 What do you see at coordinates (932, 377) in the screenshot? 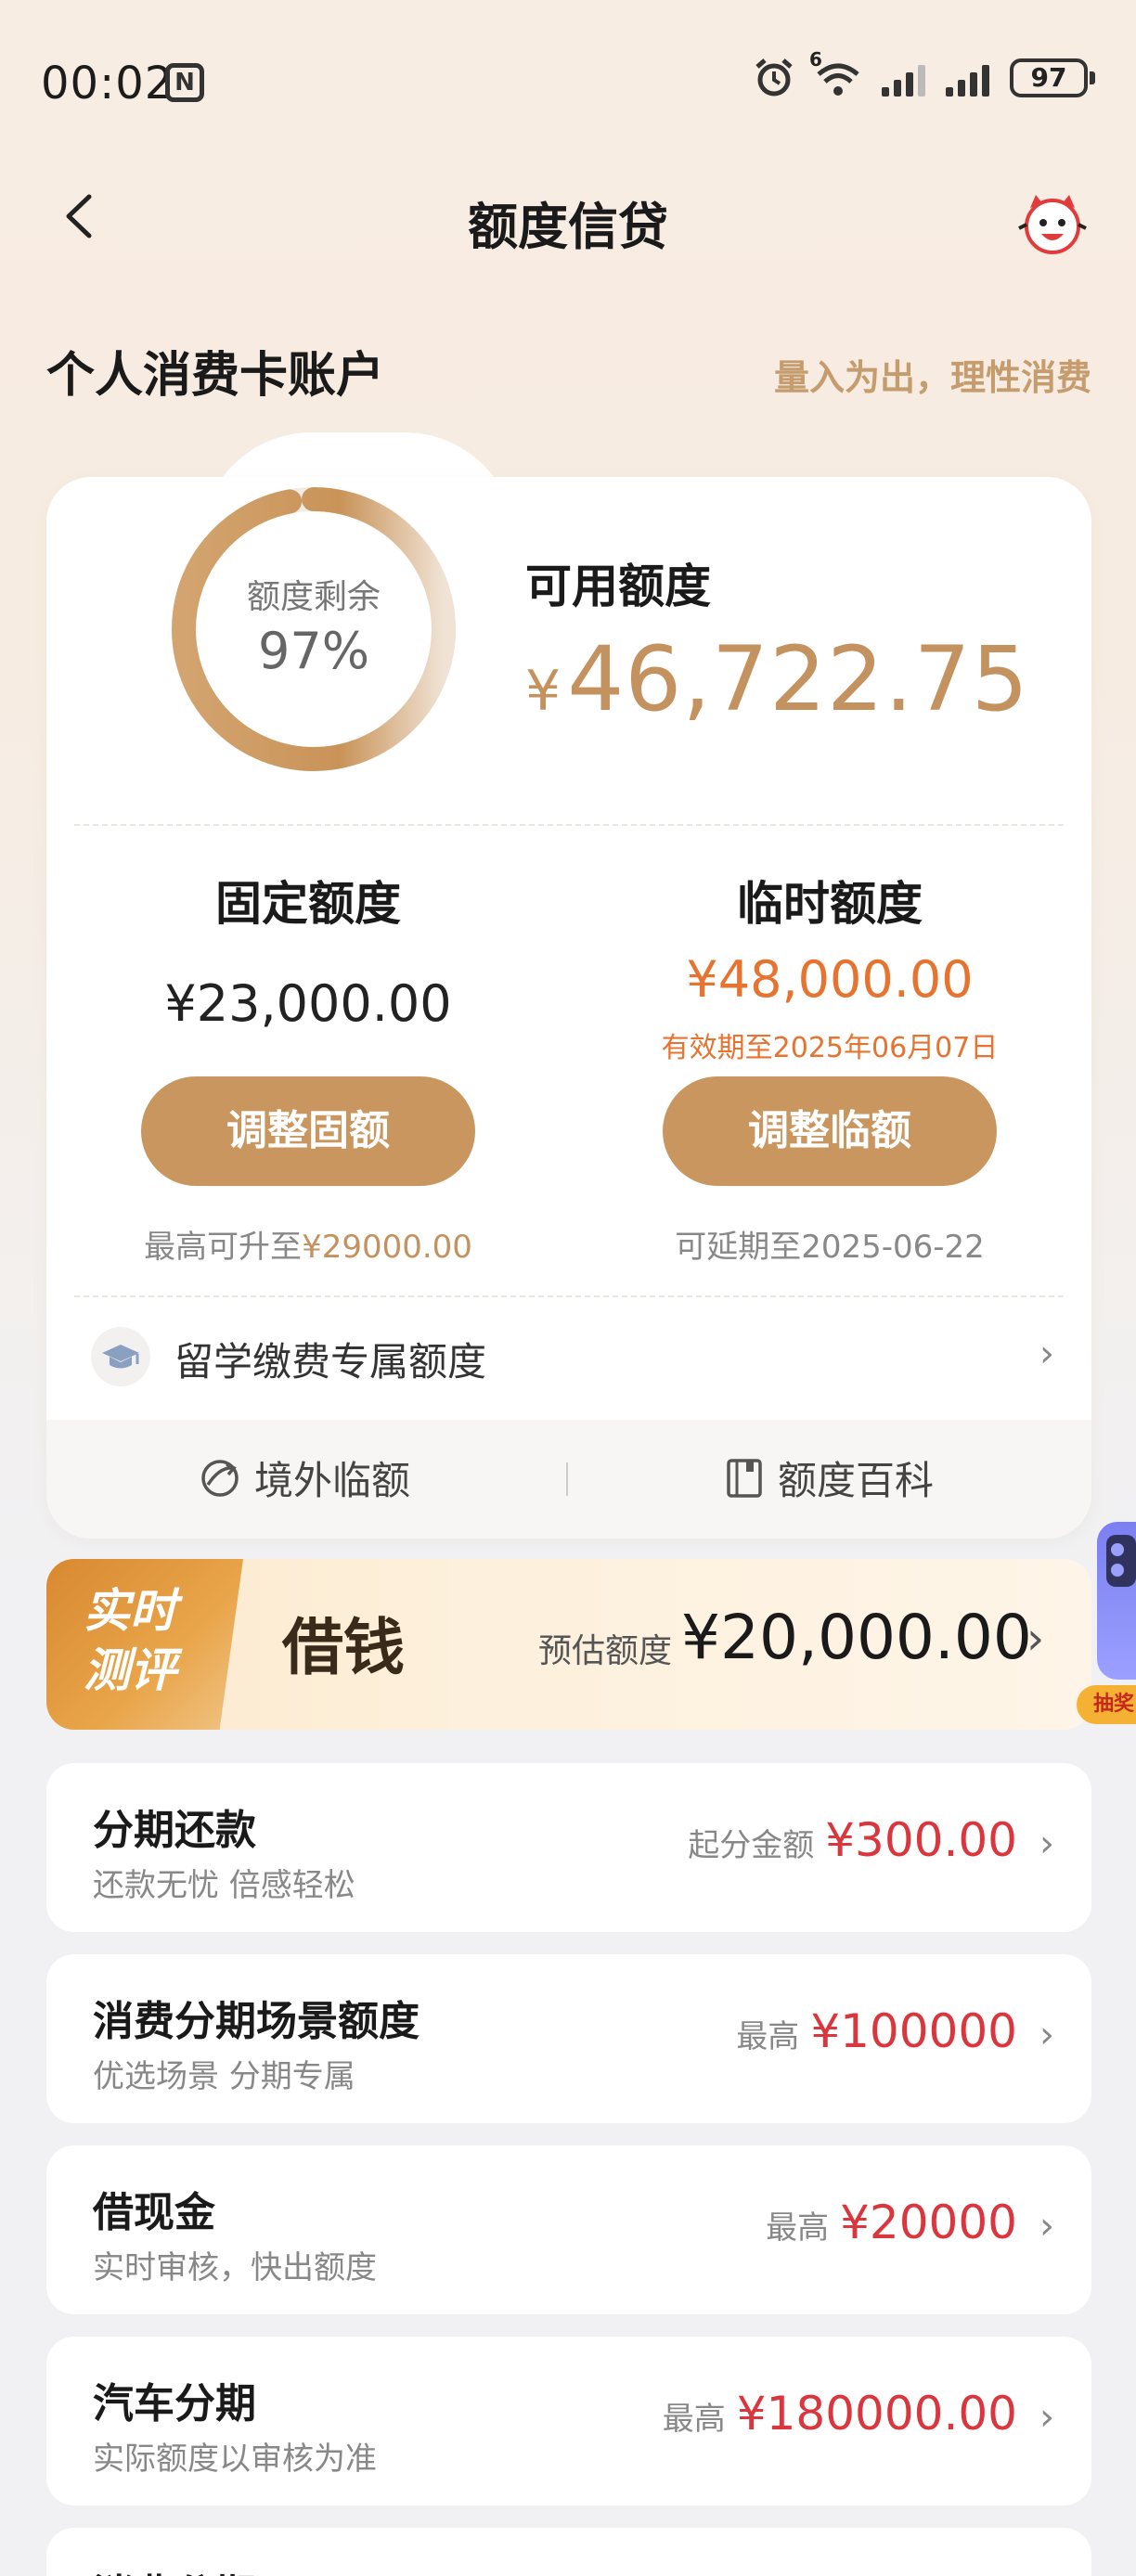
I see `slogan: 量入为出，理性消费` at bounding box center [932, 377].